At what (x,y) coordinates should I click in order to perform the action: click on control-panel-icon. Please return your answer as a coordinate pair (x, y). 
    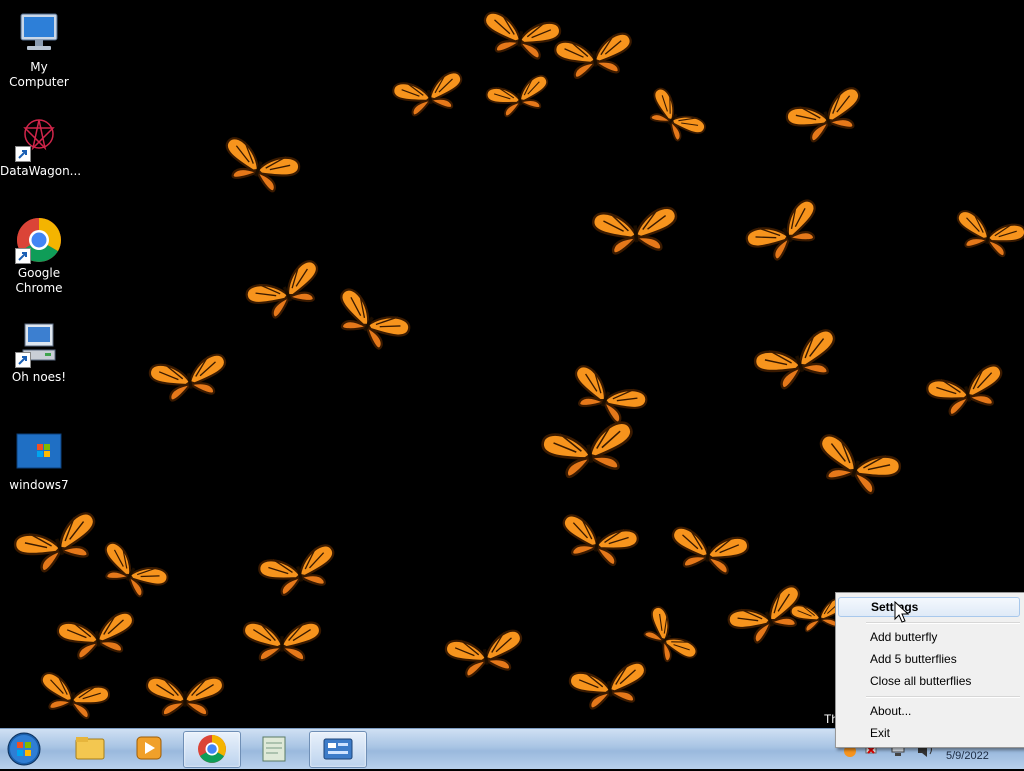
    Looking at the image, I should click on (338, 749).